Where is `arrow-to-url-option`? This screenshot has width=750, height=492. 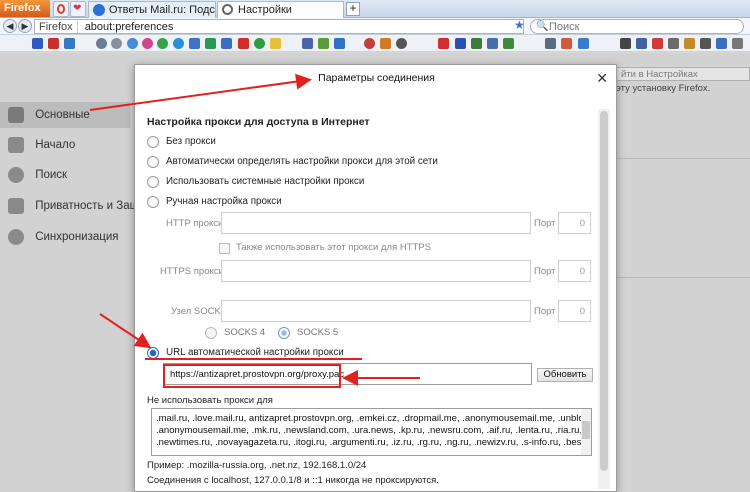
arrow-to-url-option is located at coordinates (125, 331).